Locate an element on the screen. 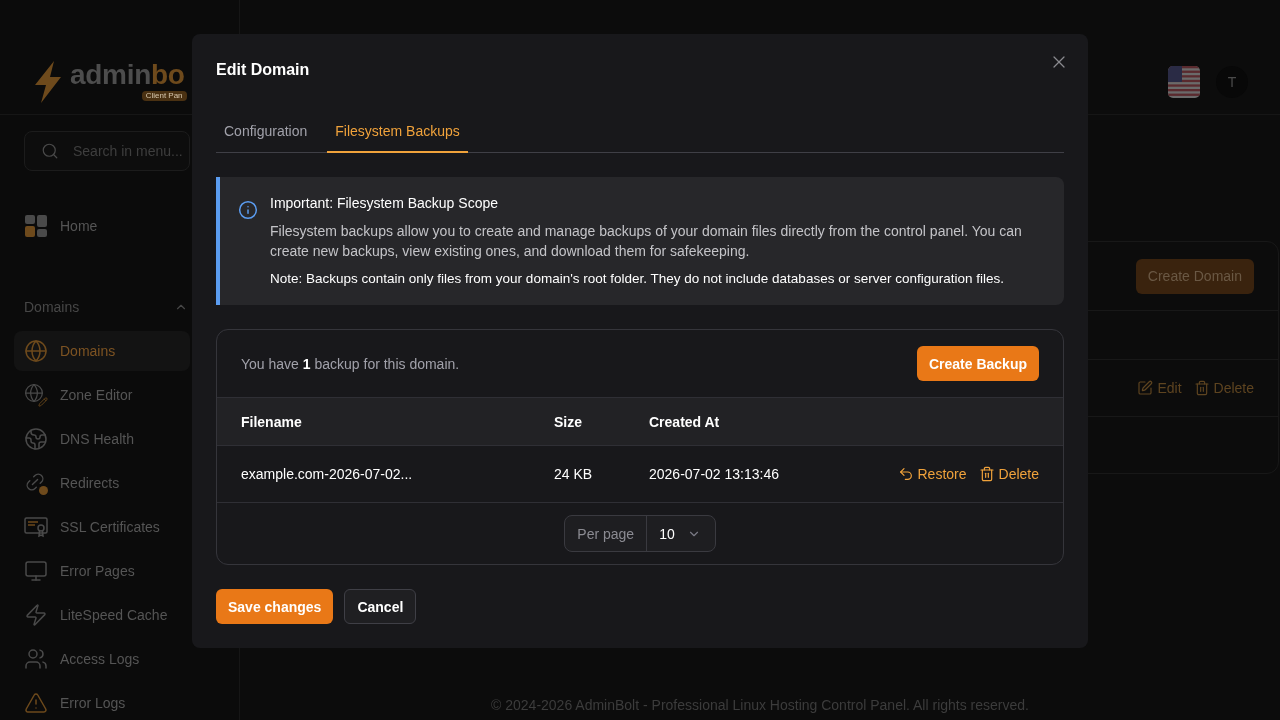  row-action-link: Edit is located at coordinates (1159, 388).